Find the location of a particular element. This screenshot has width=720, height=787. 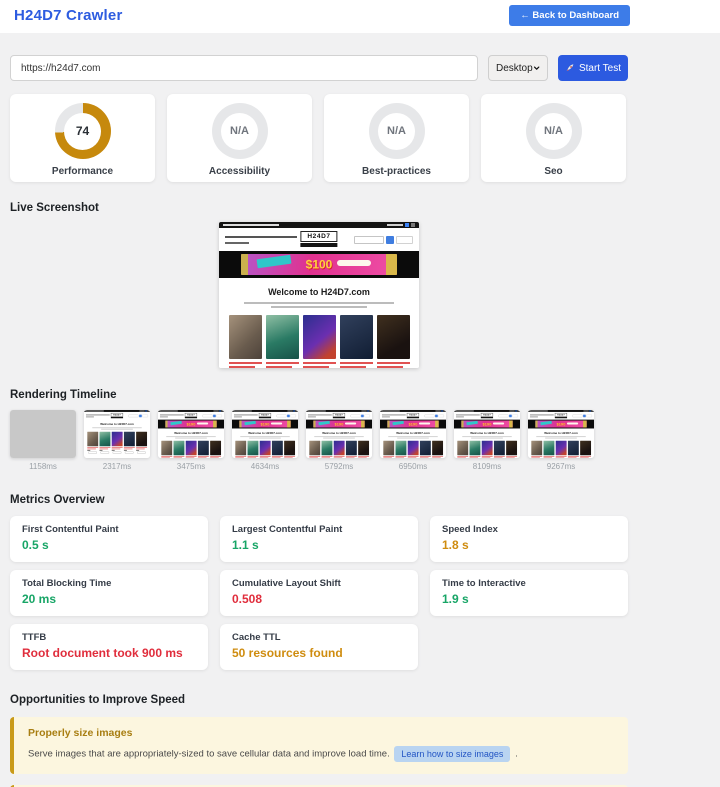

timeline-timestamp: 6950ms is located at coordinates (413, 466).